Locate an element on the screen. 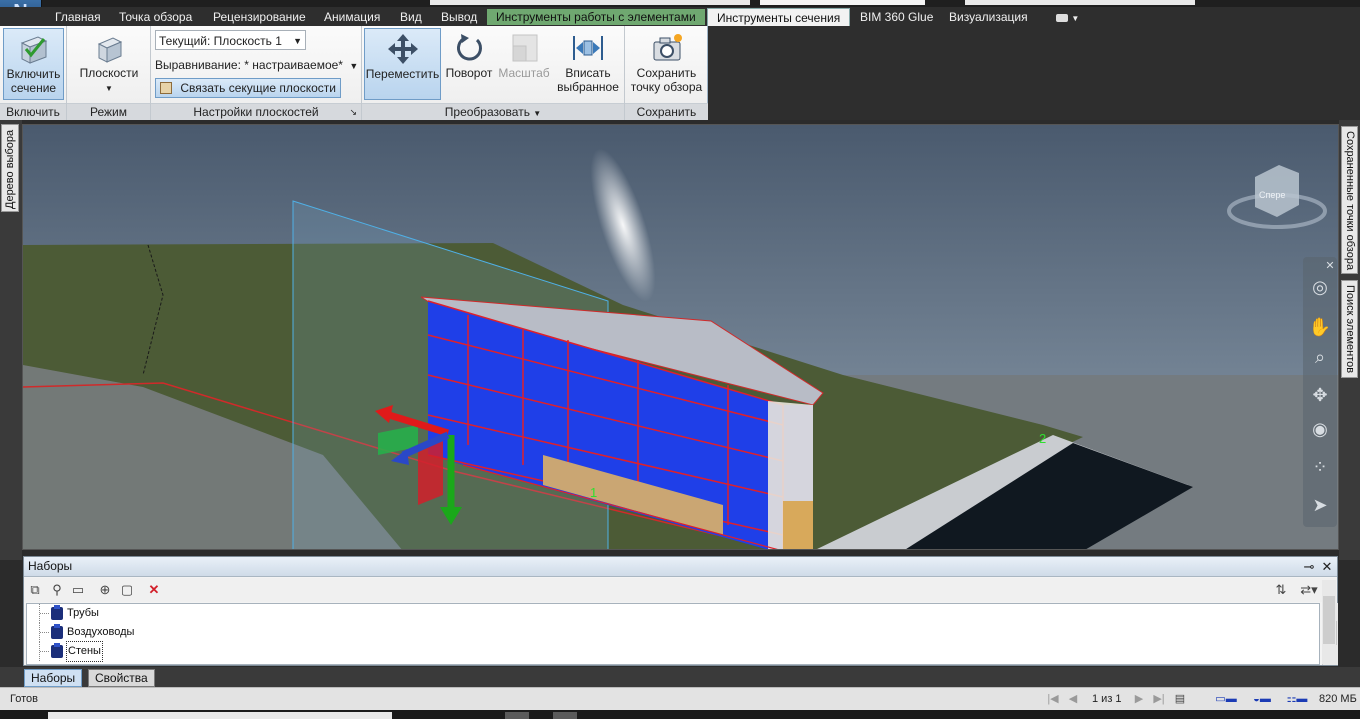 The image size is (1360, 719). tab-bim360-glue: BIM 360 Glue is located at coordinates (896, 17).